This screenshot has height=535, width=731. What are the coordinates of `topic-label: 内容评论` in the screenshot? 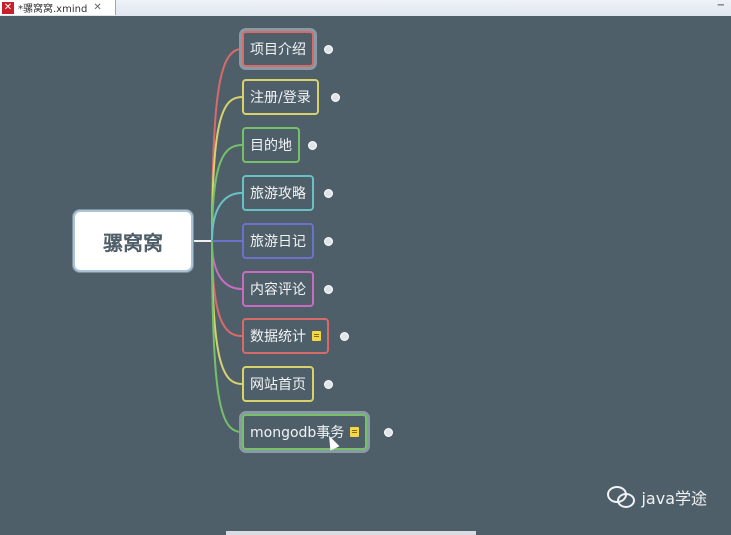 It's located at (278, 290).